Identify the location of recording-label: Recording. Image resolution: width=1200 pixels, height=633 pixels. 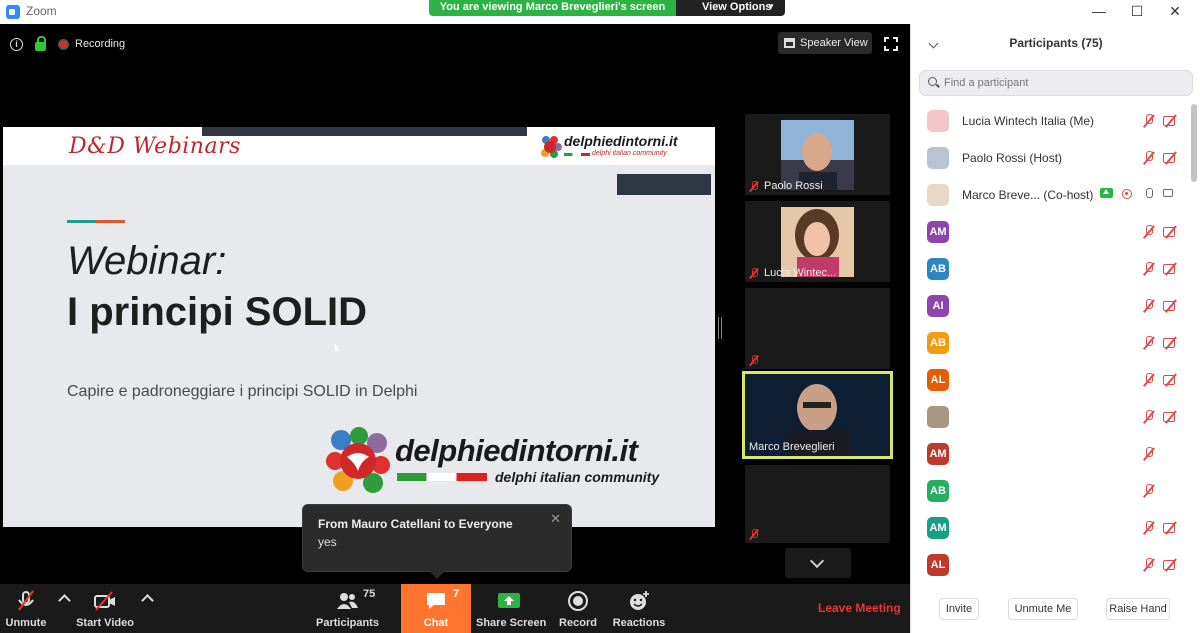
(100, 44).